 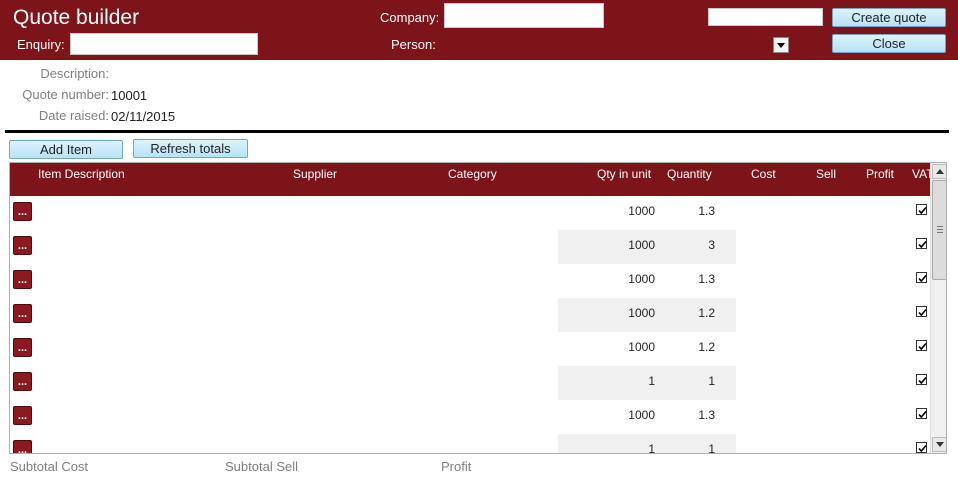 What do you see at coordinates (143, 116) in the screenshot?
I see `date-raised-value: 02/11/2015` at bounding box center [143, 116].